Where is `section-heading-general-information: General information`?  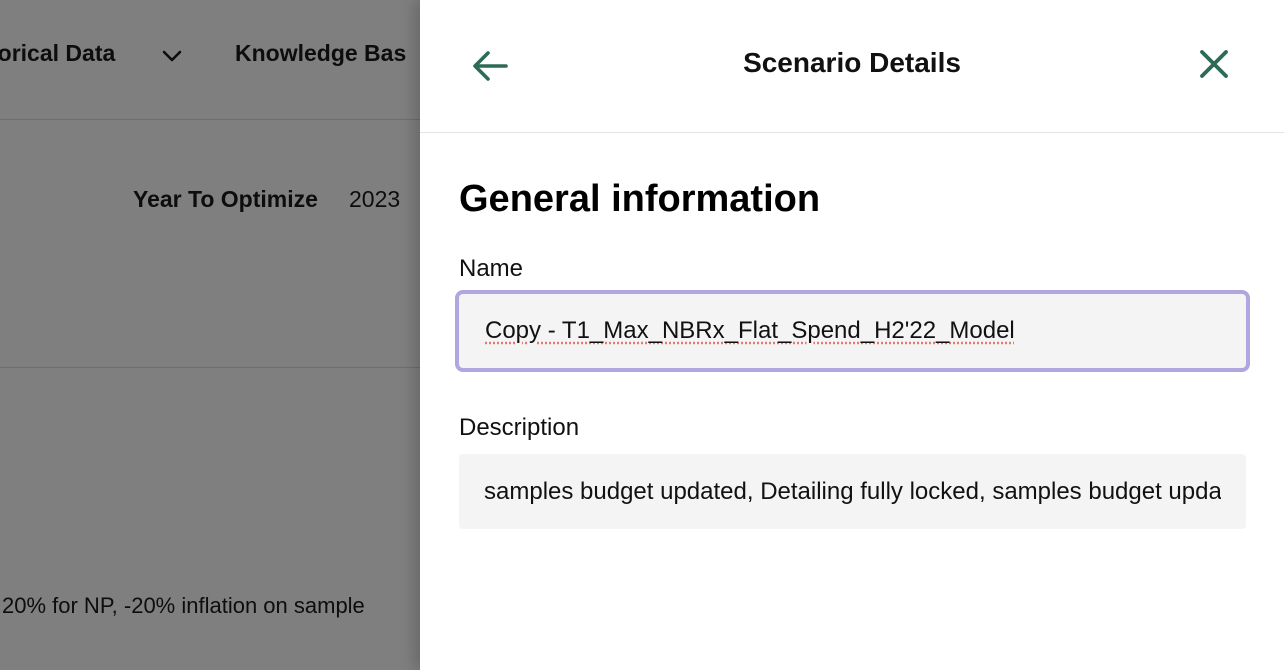 section-heading-general-information: General information is located at coordinates (640, 199).